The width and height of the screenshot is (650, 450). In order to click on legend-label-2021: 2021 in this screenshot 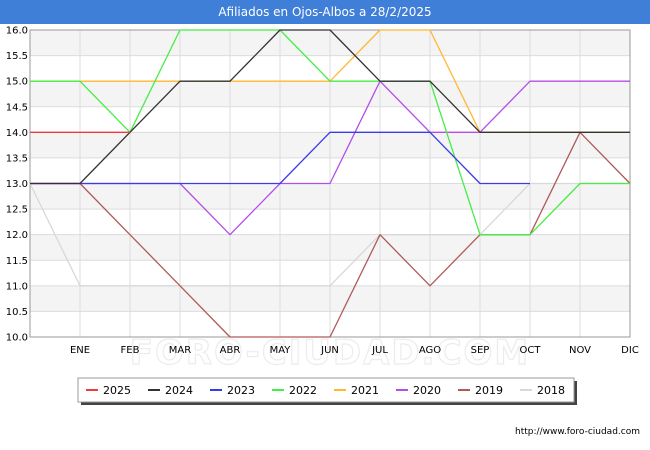, I will do `click(365, 390)`.